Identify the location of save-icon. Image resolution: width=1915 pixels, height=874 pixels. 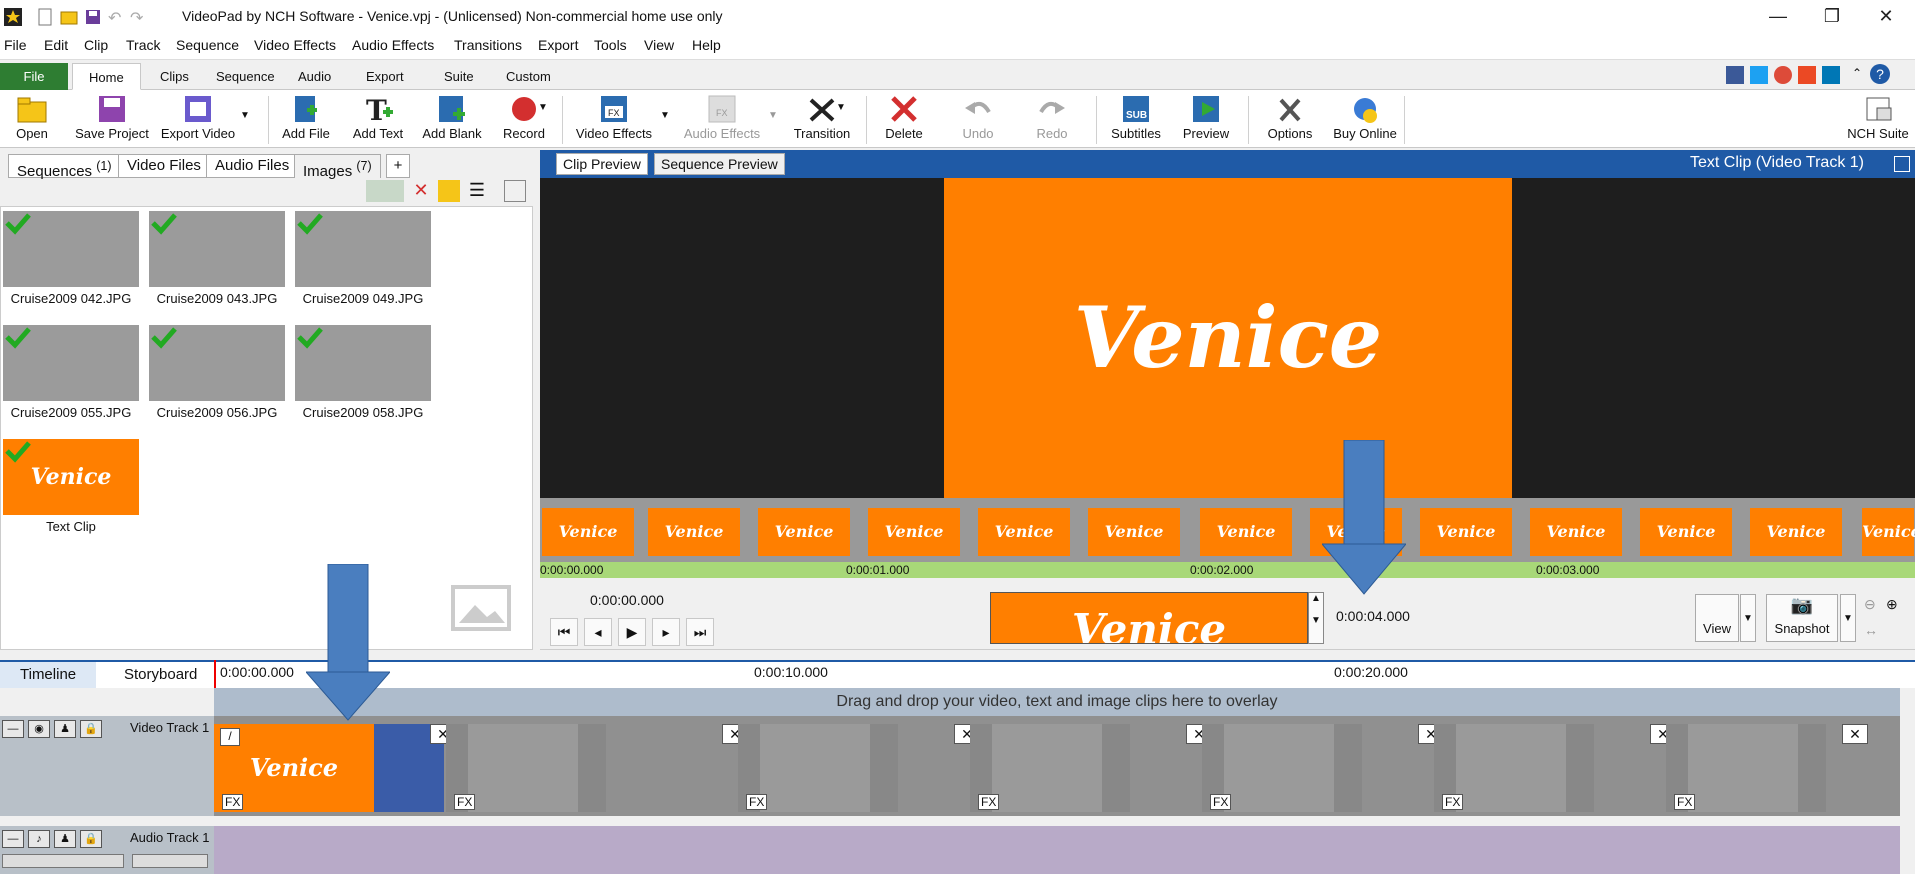
(93, 17).